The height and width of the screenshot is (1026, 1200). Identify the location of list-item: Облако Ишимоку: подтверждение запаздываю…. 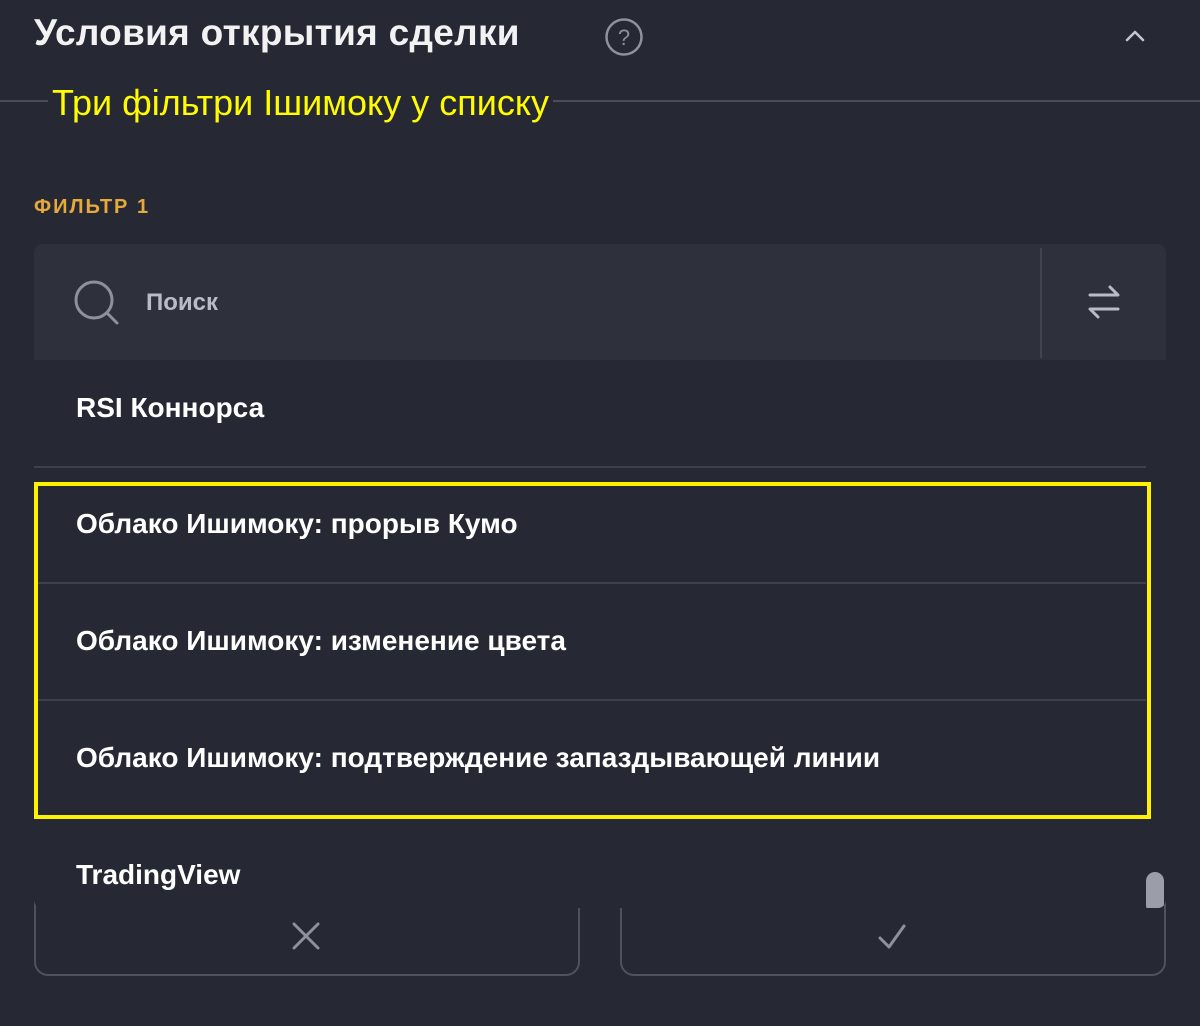
(590, 760).